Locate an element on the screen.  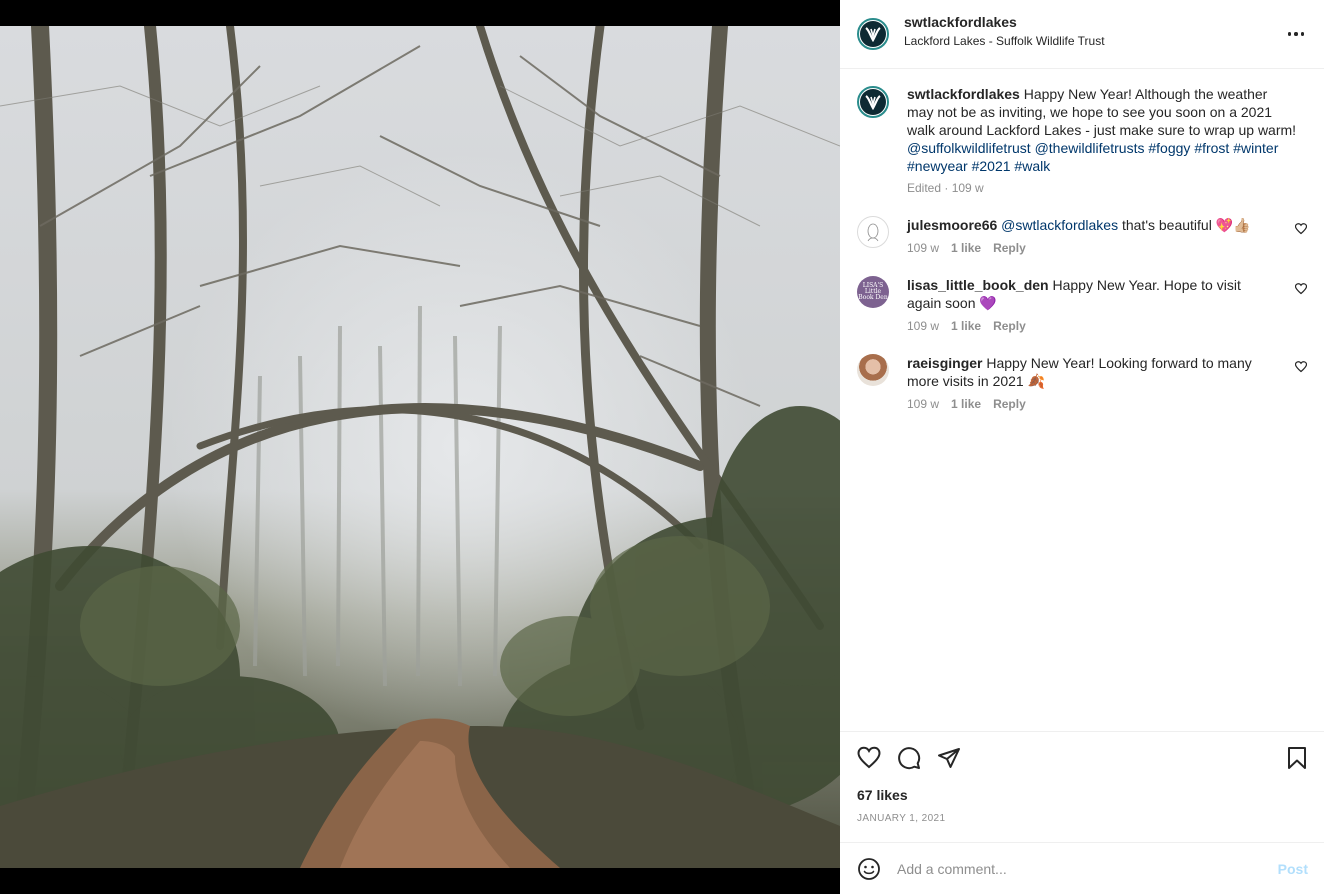
action-icon-row is located at coordinates (1083, 758).